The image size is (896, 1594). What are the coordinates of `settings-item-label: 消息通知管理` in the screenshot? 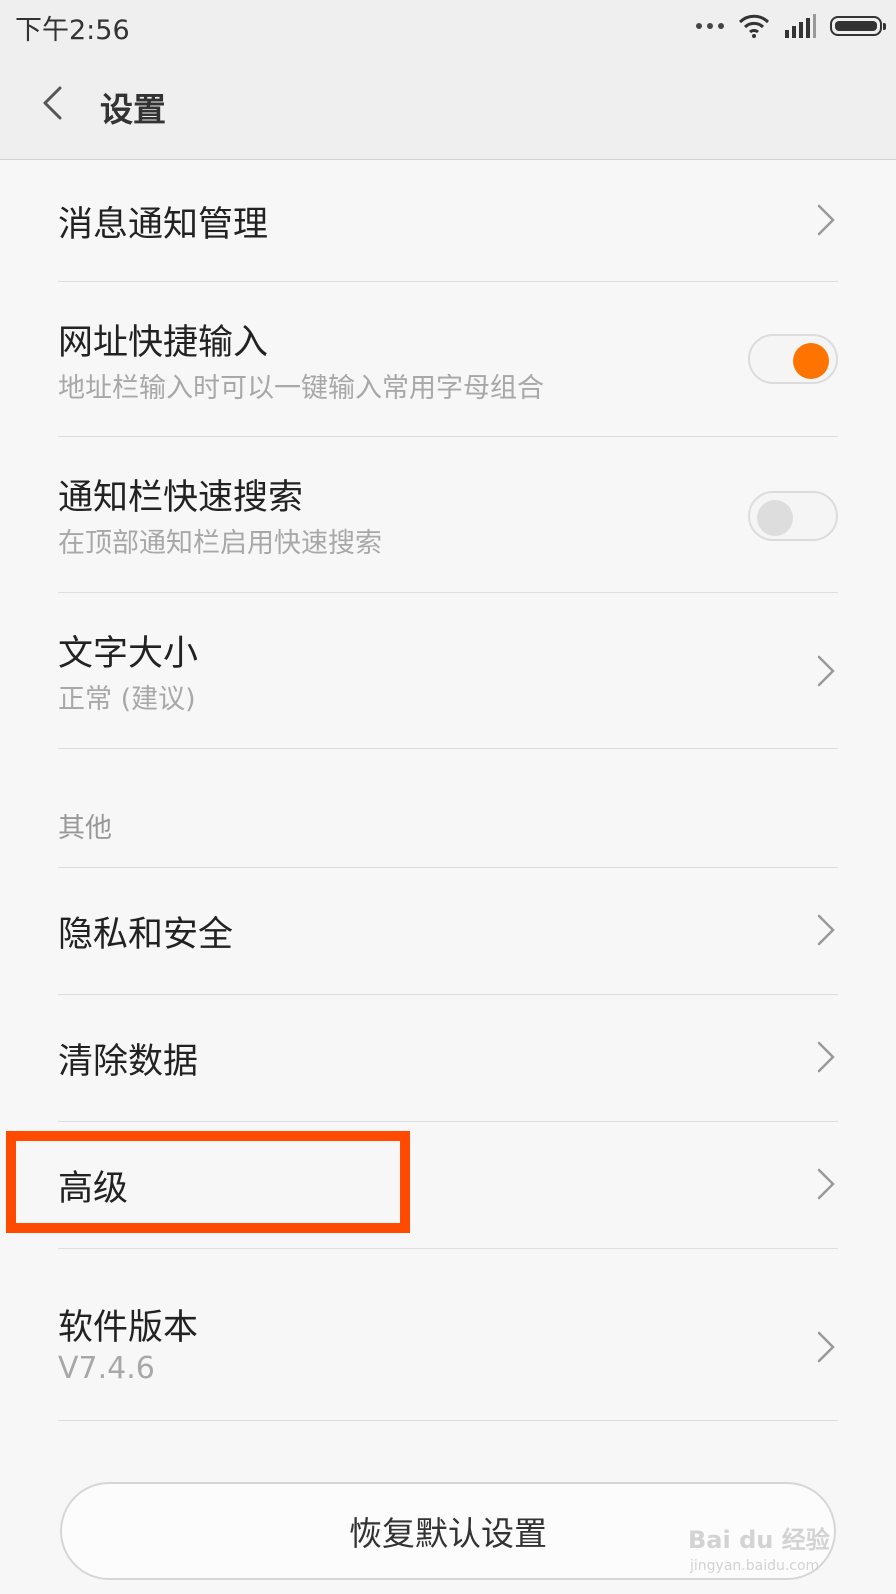 It's located at (163, 225).